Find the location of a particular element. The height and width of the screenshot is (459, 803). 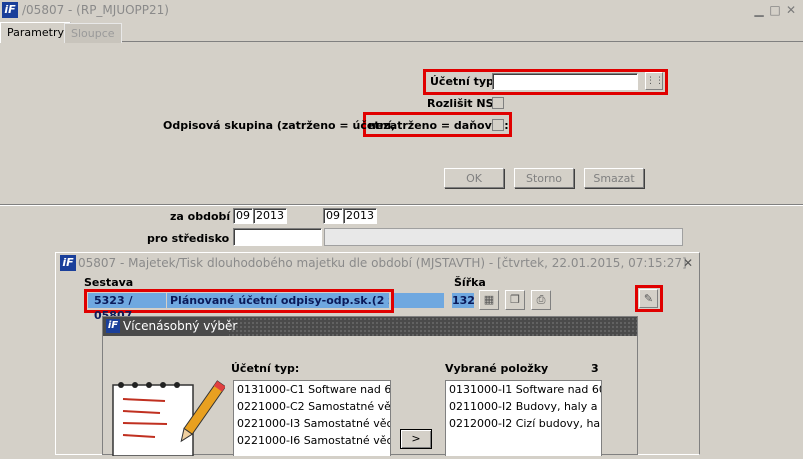

za-obdobi-to-month: 09 is located at coordinates (333, 216).